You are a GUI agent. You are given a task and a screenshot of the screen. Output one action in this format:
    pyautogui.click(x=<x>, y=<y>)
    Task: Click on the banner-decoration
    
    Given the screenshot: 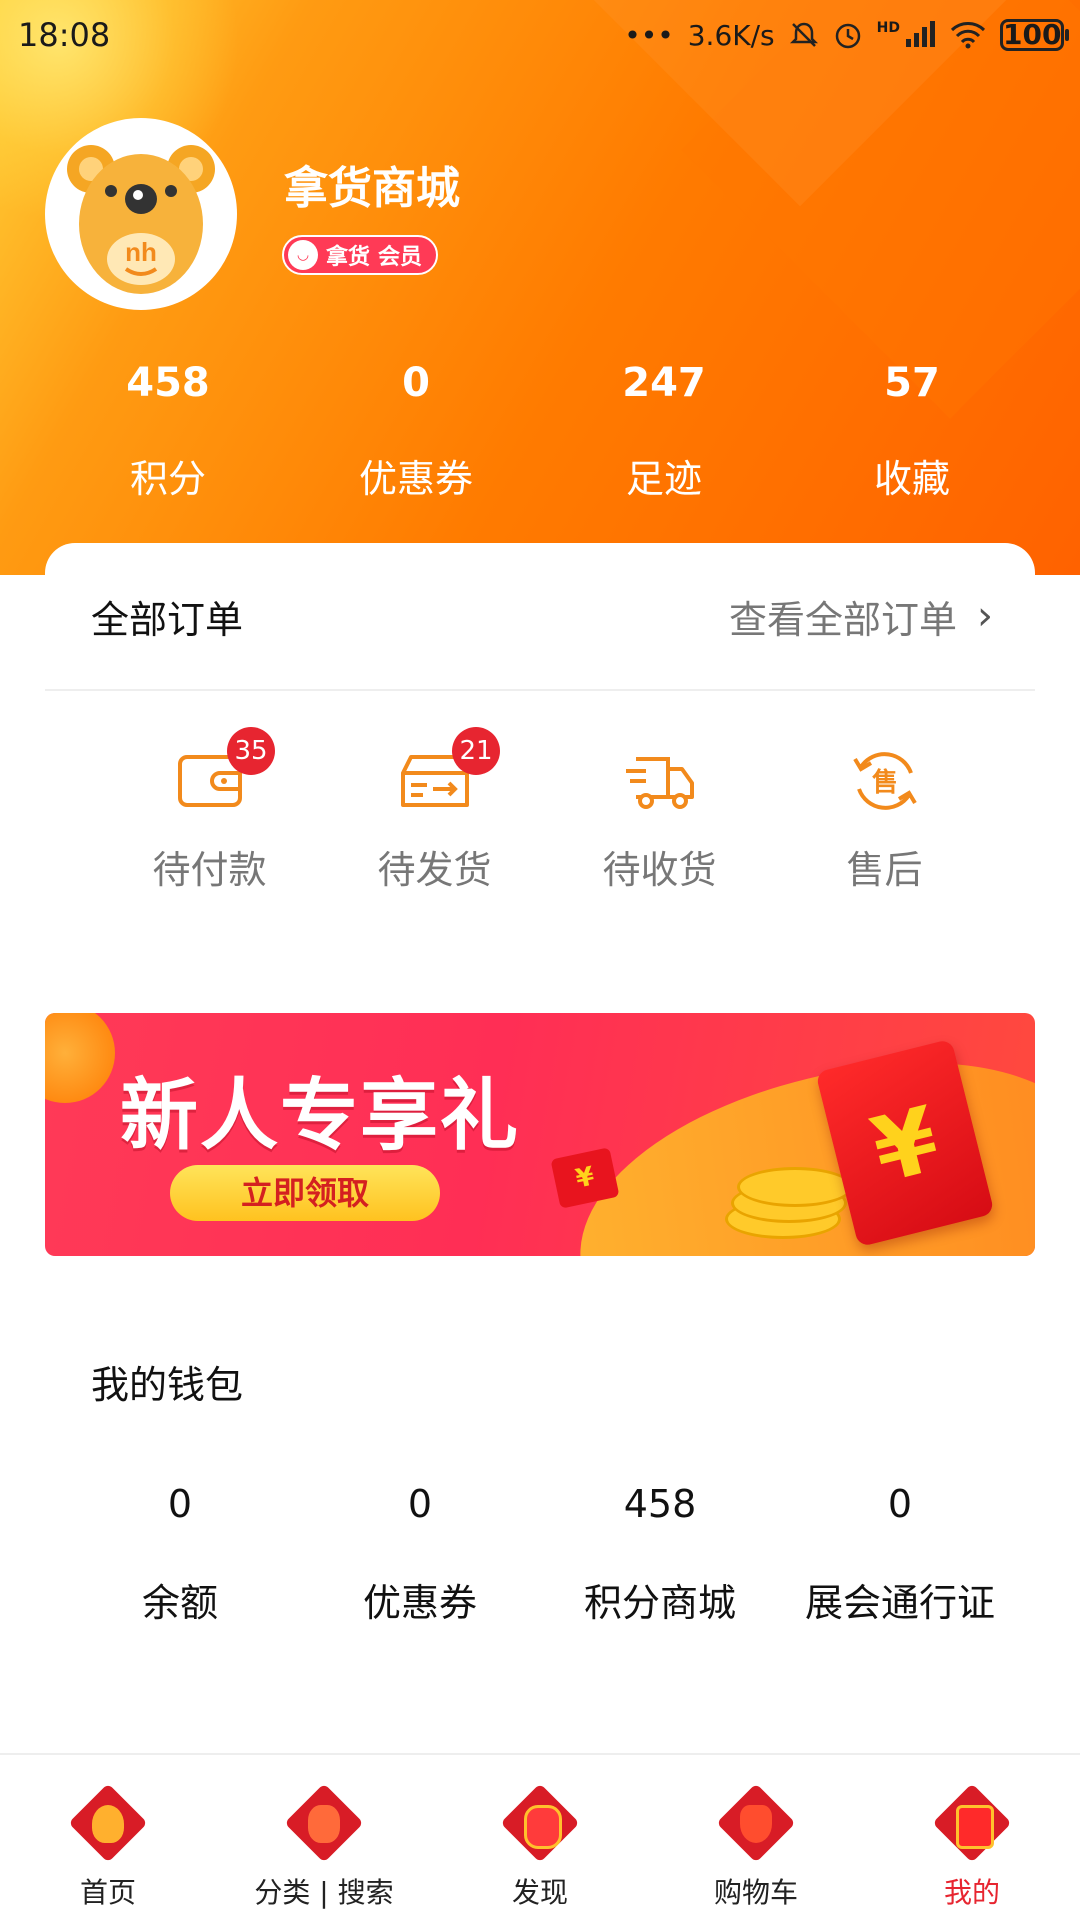 What is the action you would take?
    pyautogui.click(x=80, y=1058)
    